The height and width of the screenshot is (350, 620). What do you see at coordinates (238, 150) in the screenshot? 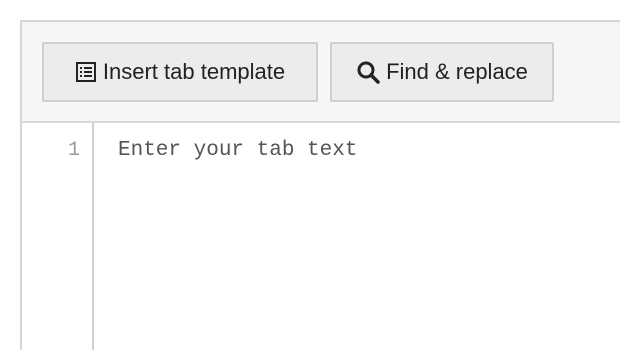
I see `editor-placeholder: Enter your tab text` at bounding box center [238, 150].